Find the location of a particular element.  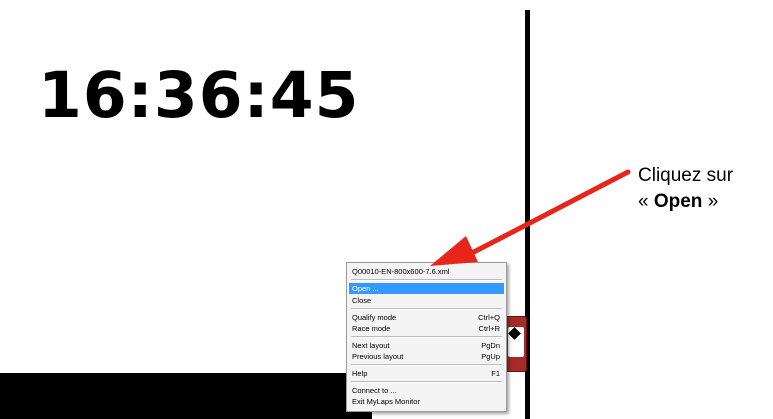

annotation-close-quote: » is located at coordinates (710, 201).